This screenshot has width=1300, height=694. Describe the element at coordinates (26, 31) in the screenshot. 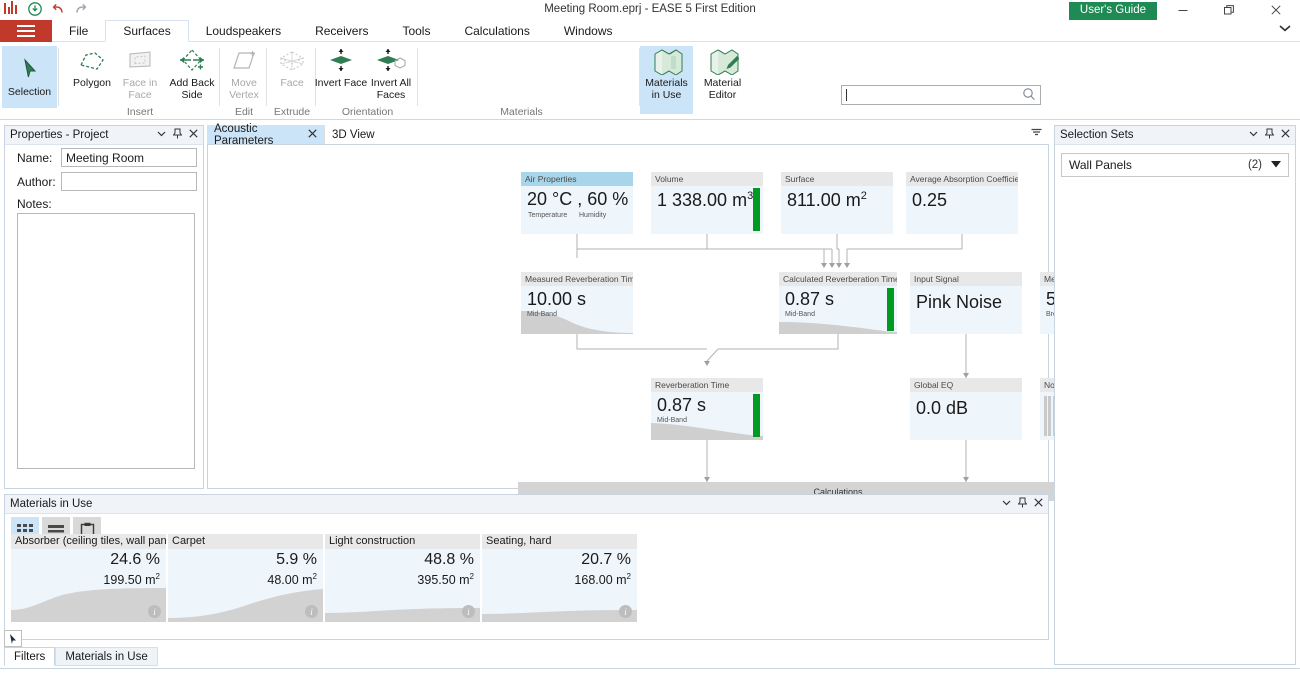

I see `application-menu-button` at that location.